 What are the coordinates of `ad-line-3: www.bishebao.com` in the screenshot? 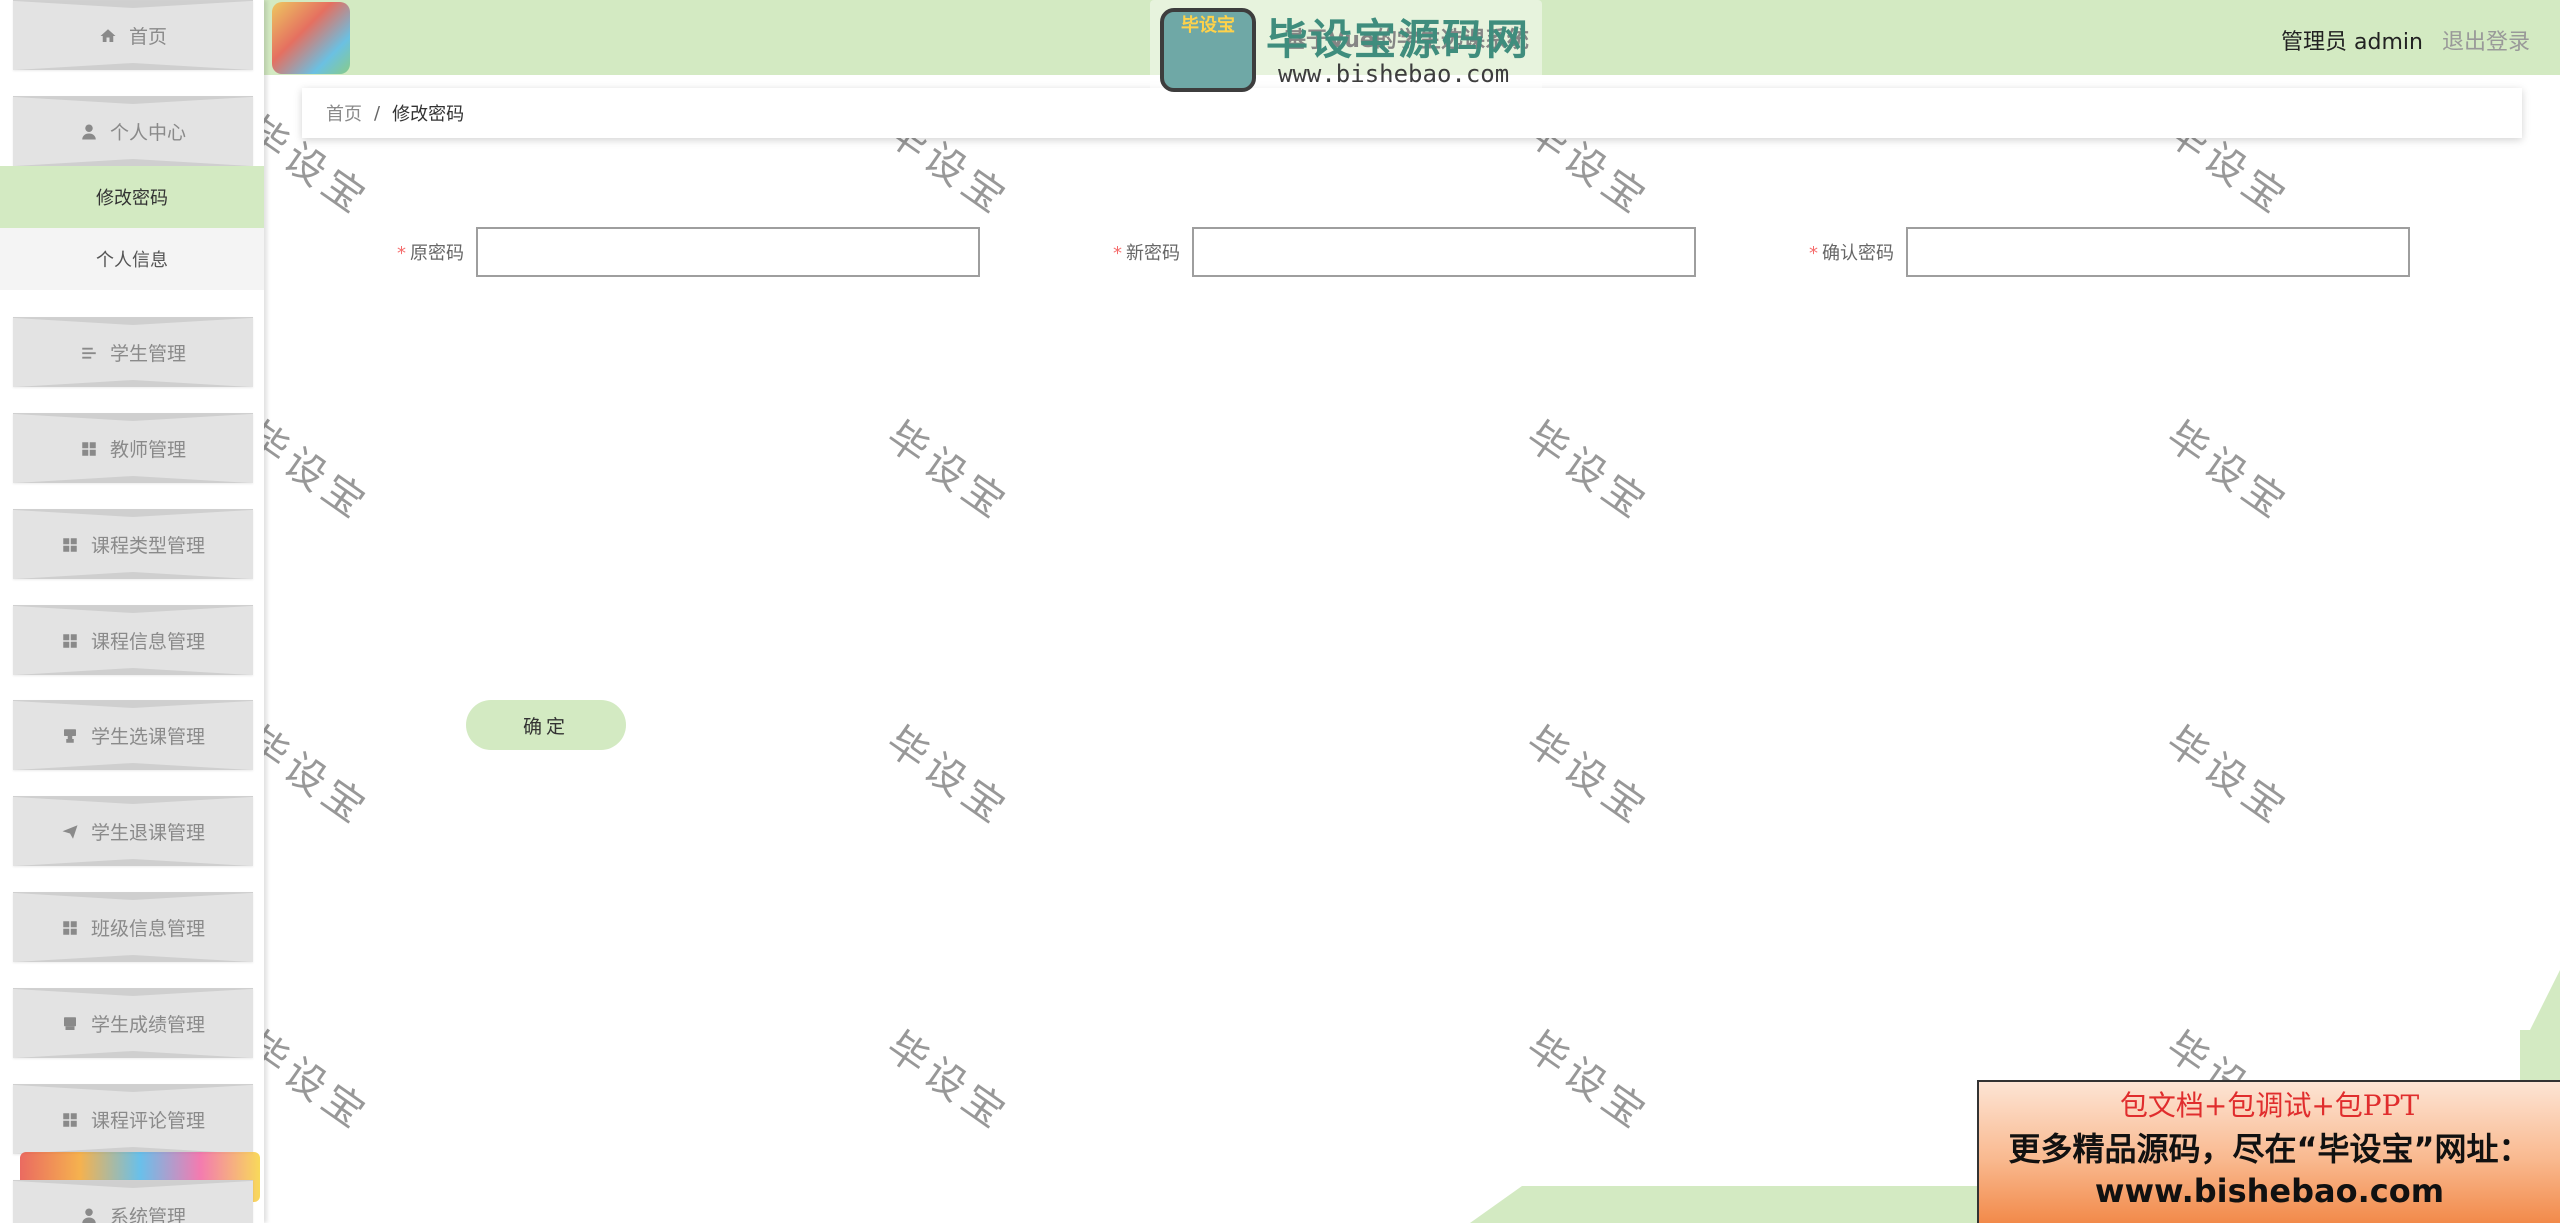 It's located at (2269, 1191).